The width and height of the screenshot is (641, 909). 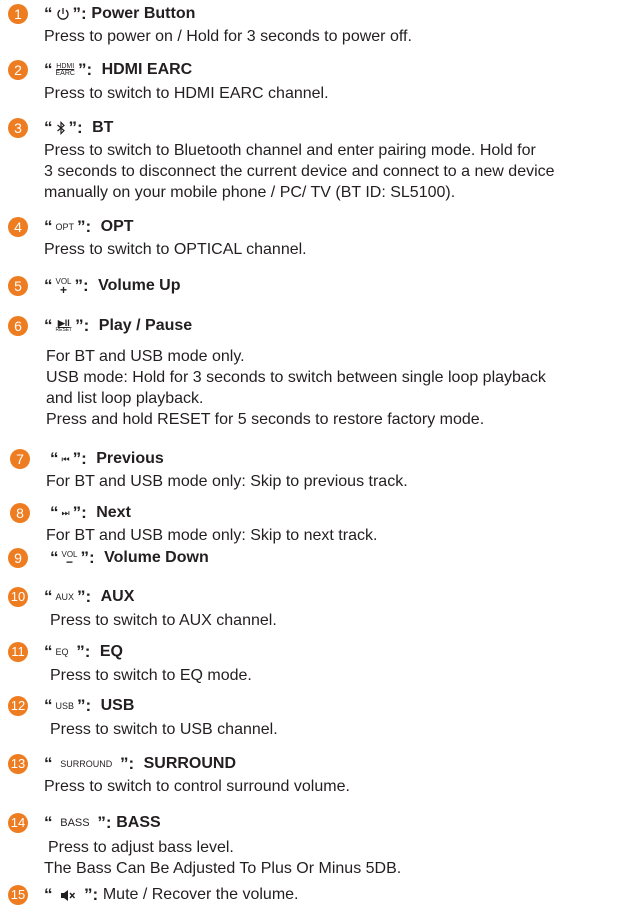 I want to click on surround-symbol: SURROUND, so click(x=86, y=763).